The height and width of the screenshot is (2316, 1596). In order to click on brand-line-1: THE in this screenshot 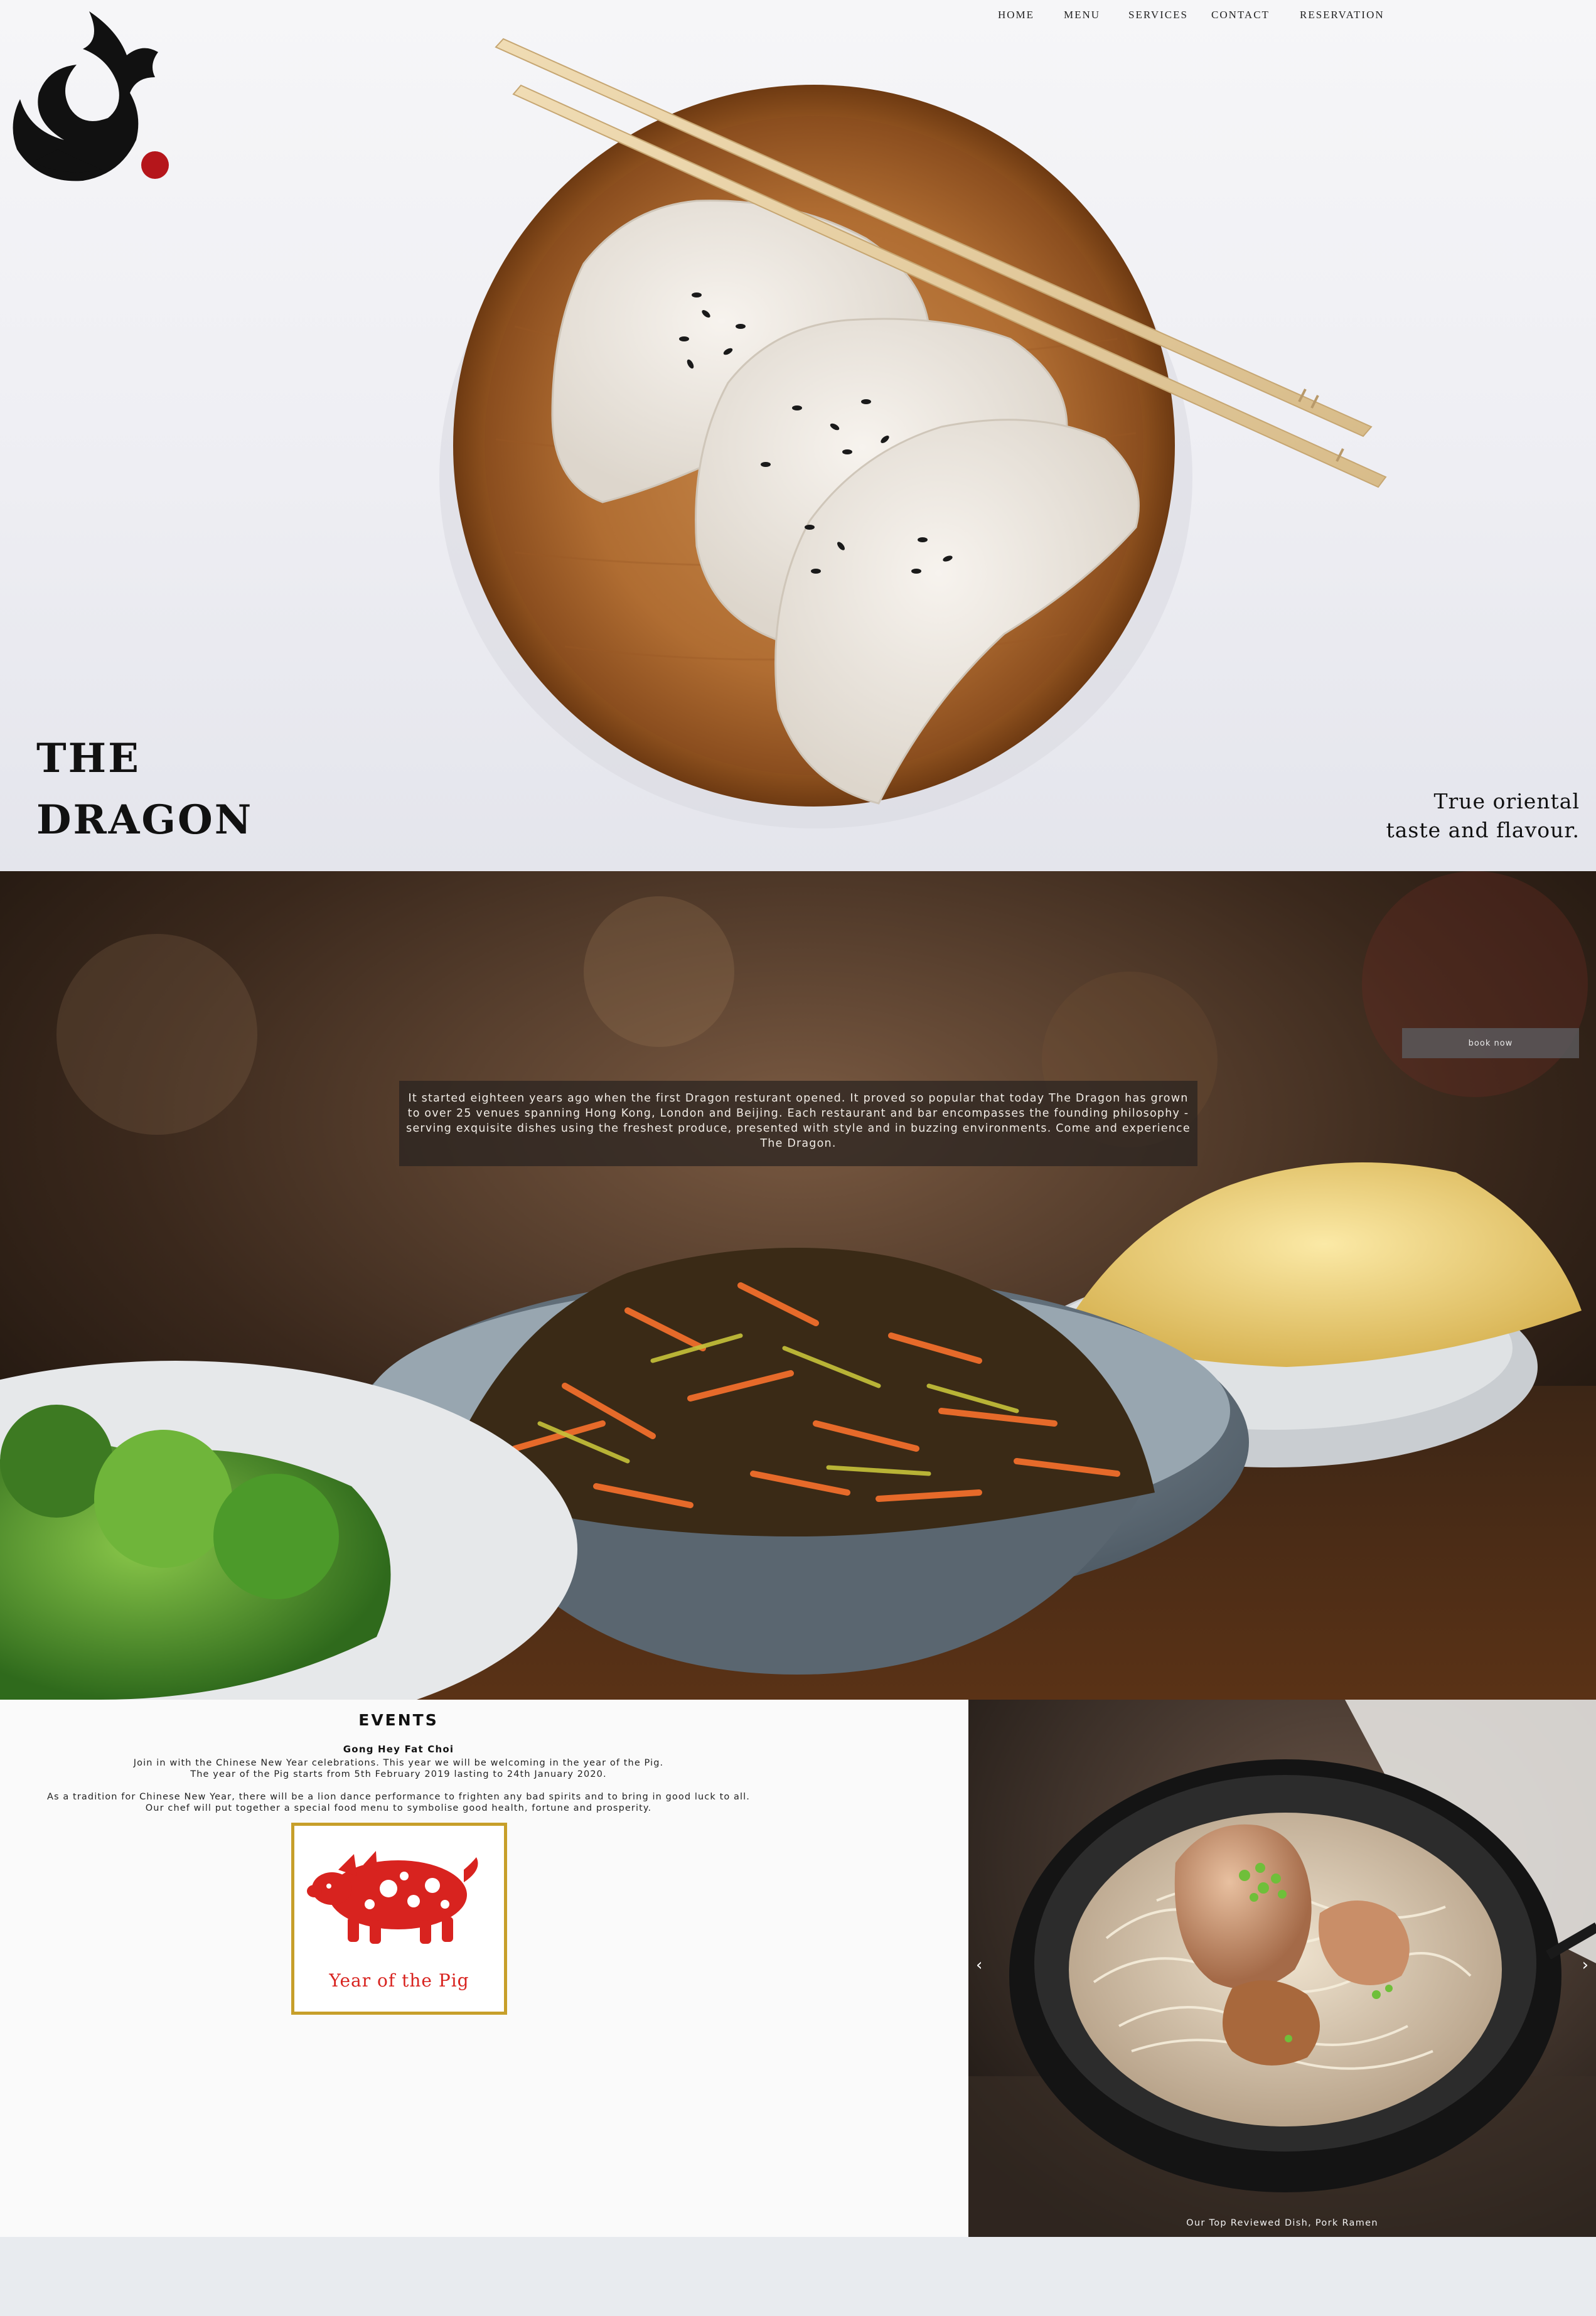, I will do `click(88, 759)`.